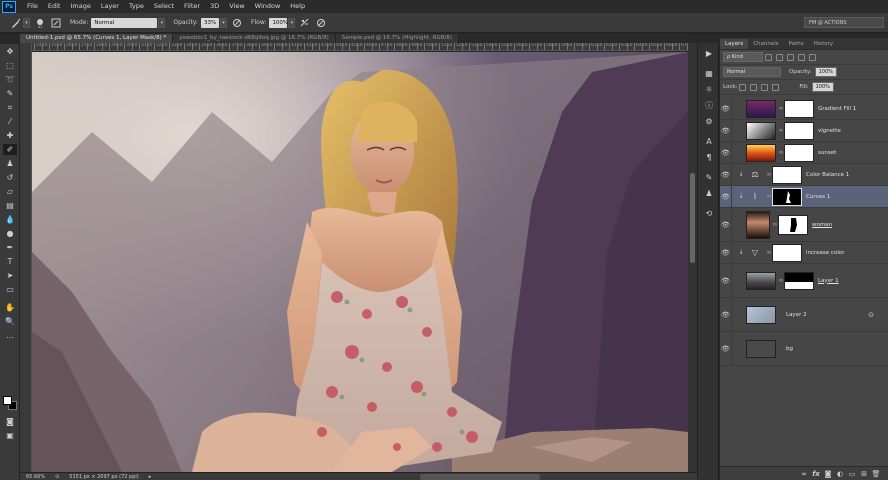 The width and height of the screenshot is (888, 480). Describe the element at coordinates (852, 474) in the screenshot. I see `new-group-icon: ▭` at that location.